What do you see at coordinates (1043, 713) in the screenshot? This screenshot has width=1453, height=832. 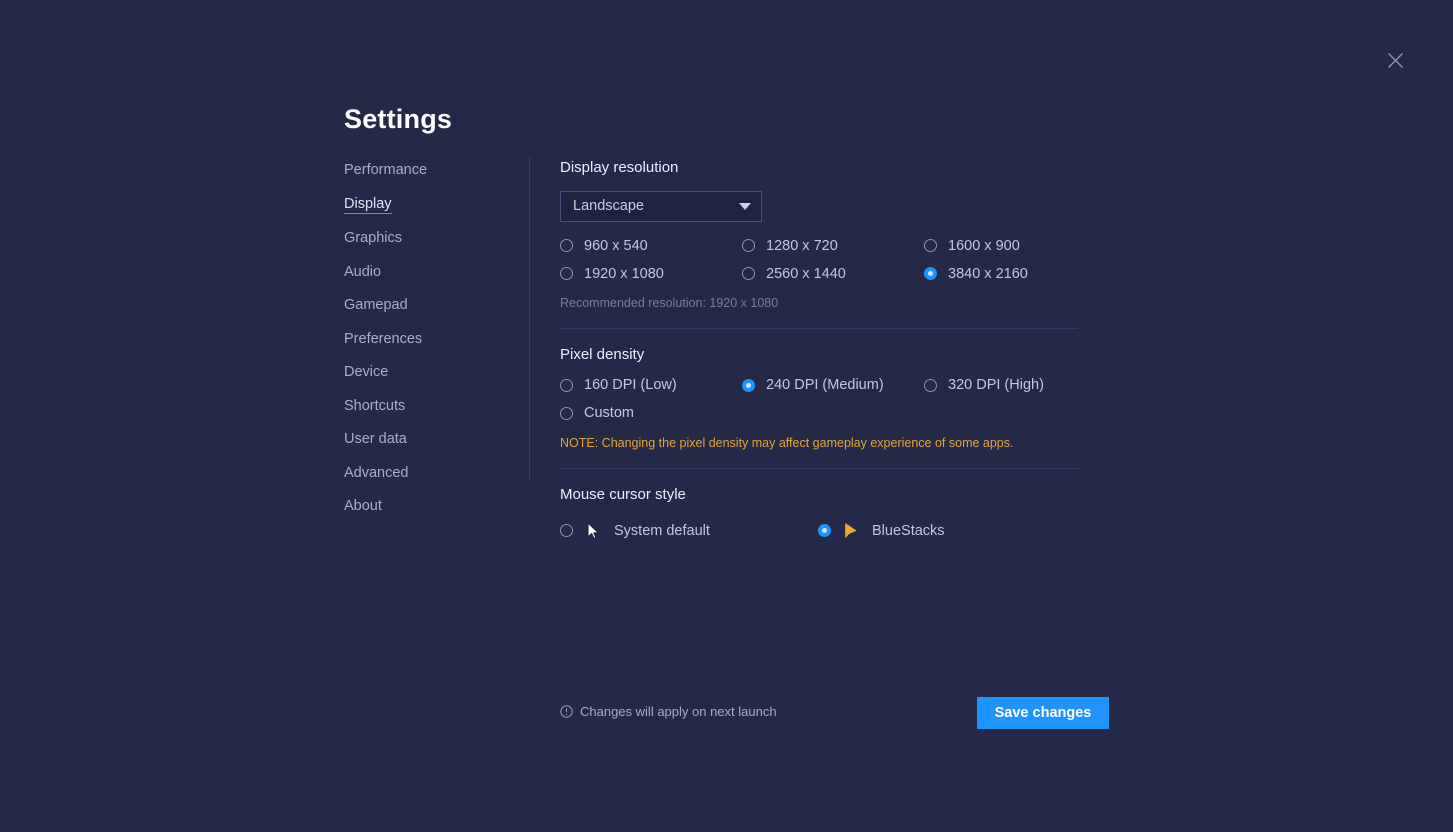 I see `save-changes-button: Save changes` at bounding box center [1043, 713].